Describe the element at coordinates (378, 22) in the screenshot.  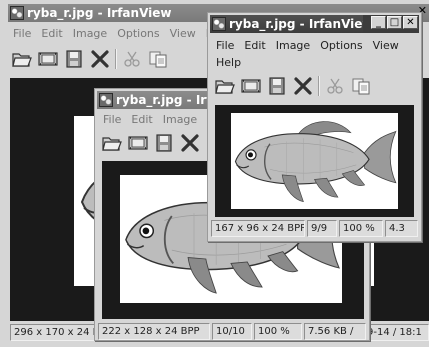
I see `minimize-icon: _` at that location.